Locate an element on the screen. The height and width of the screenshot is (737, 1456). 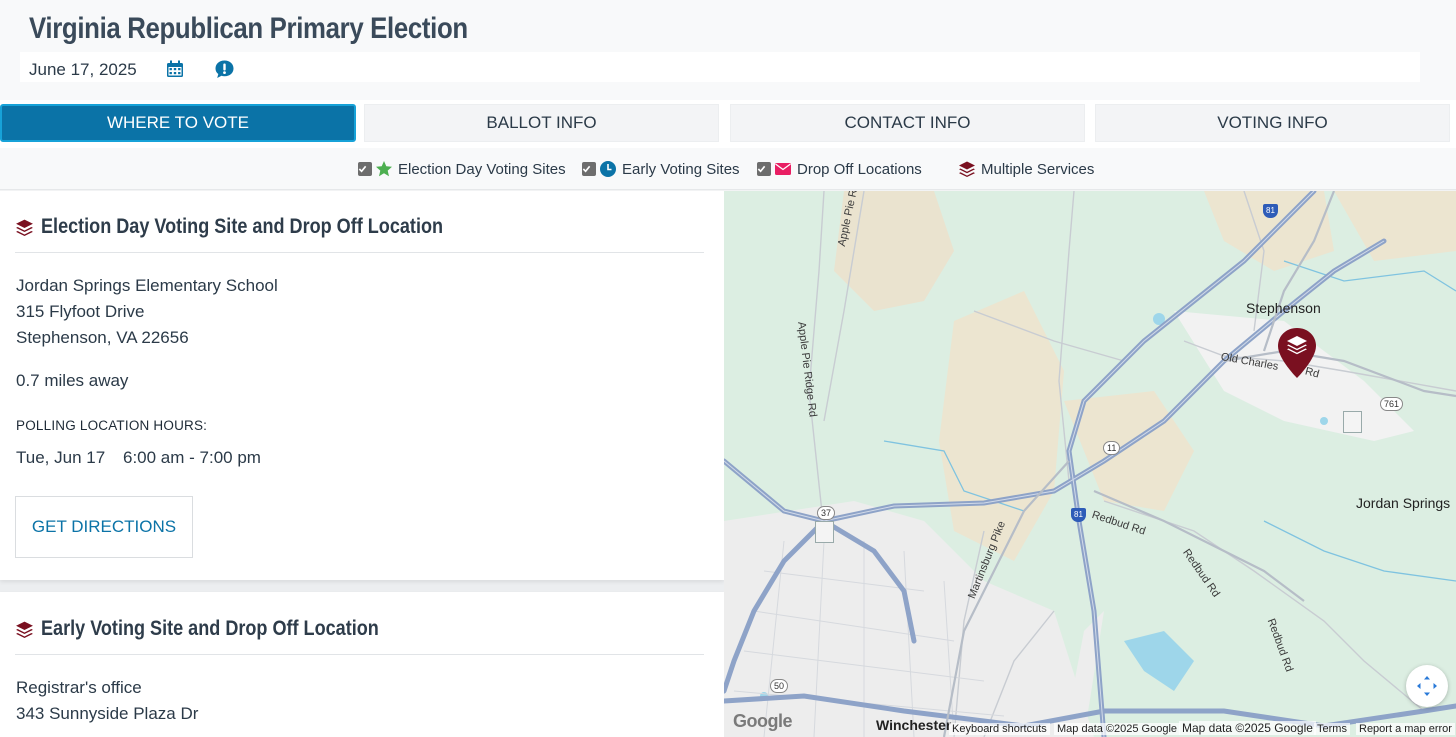
legend-election-day: Election Day Voting Sites is located at coordinates (462, 169).